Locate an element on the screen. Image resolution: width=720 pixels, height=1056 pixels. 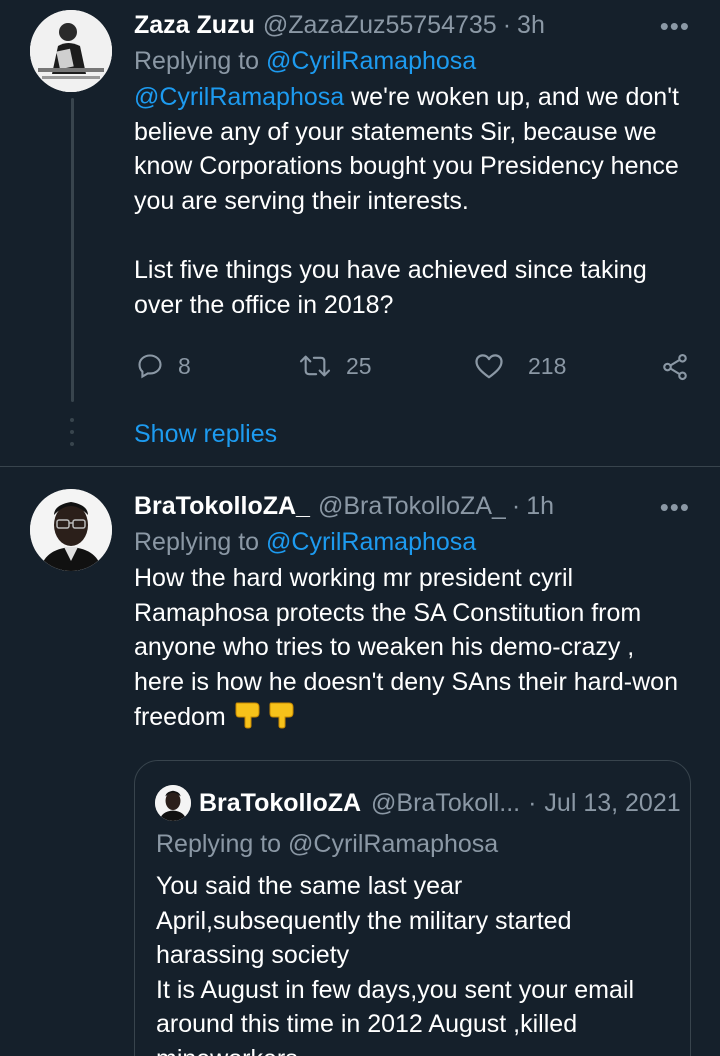
like-icon is located at coordinates (489, 366).